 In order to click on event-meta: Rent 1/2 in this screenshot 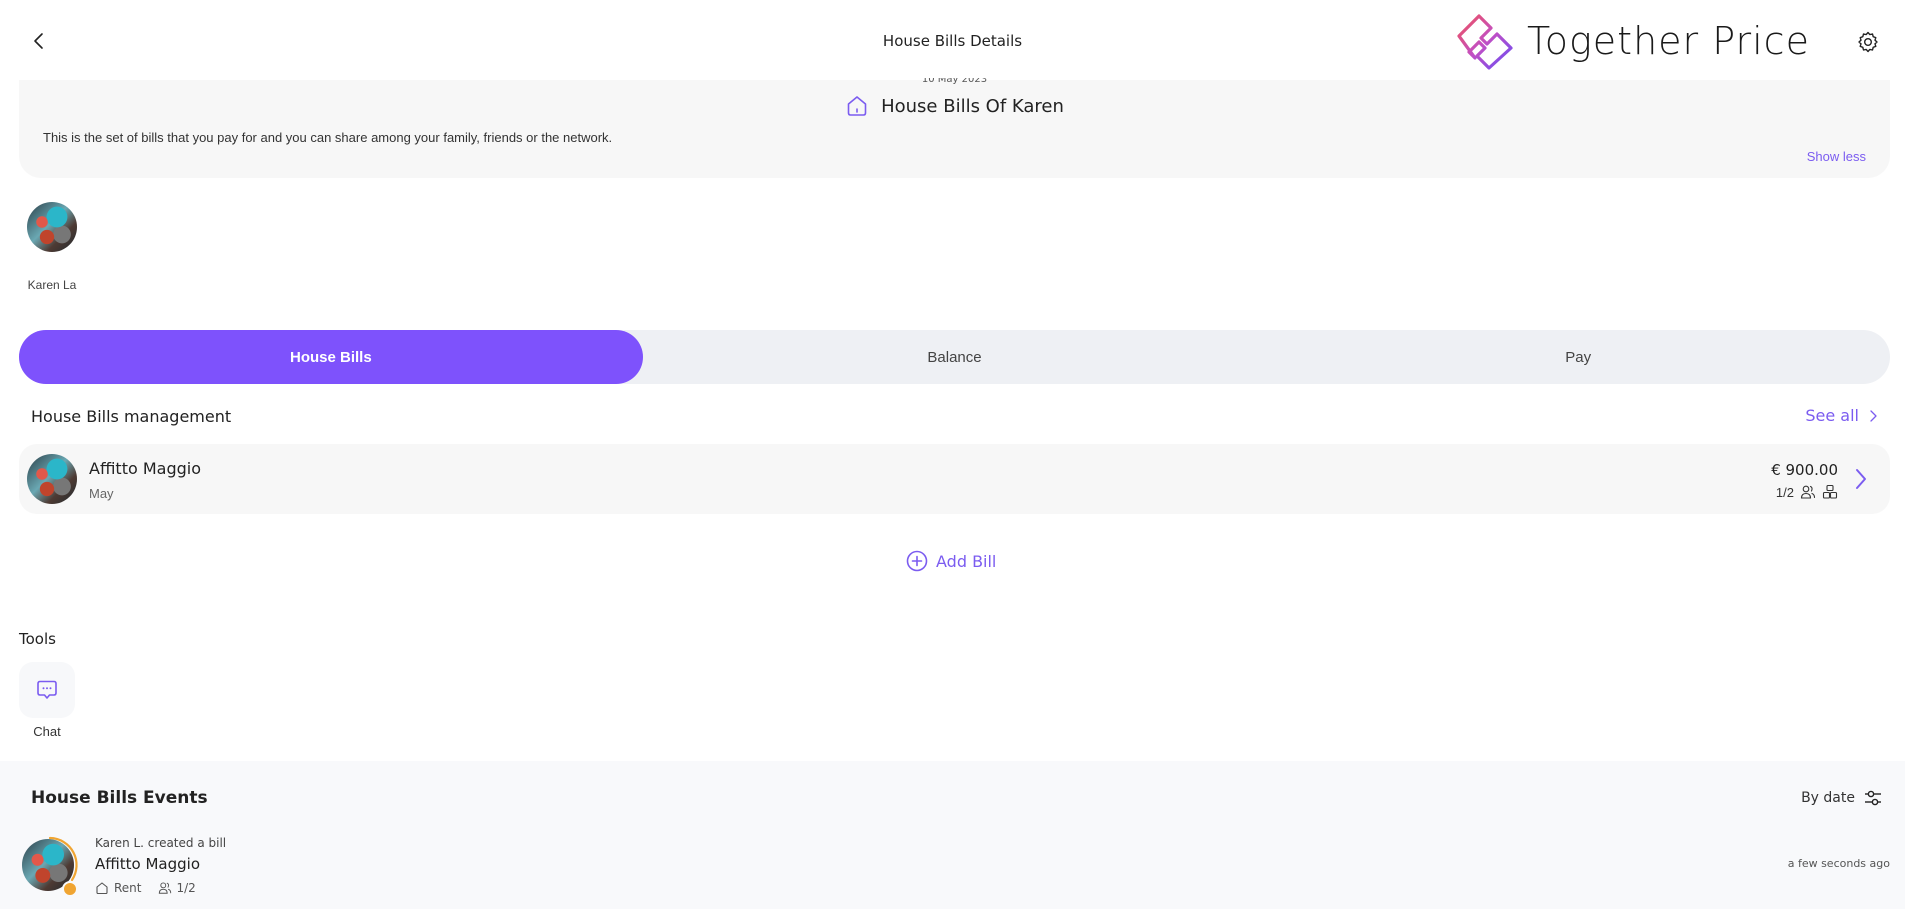, I will do `click(150, 888)`.